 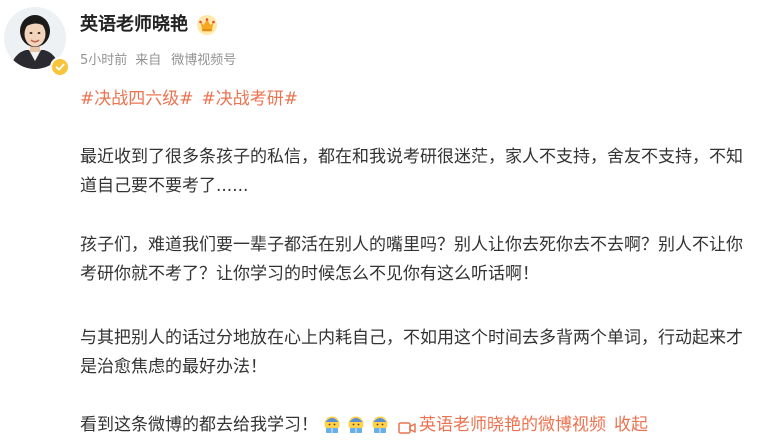 What do you see at coordinates (103, 60) in the screenshot?
I see `post-time: 5小时前` at bounding box center [103, 60].